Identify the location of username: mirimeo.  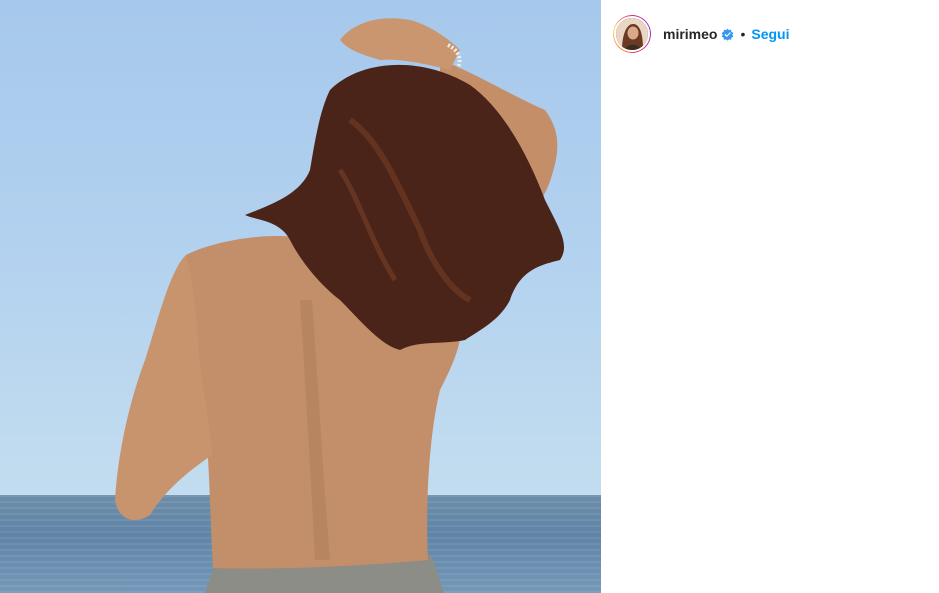
(690, 34).